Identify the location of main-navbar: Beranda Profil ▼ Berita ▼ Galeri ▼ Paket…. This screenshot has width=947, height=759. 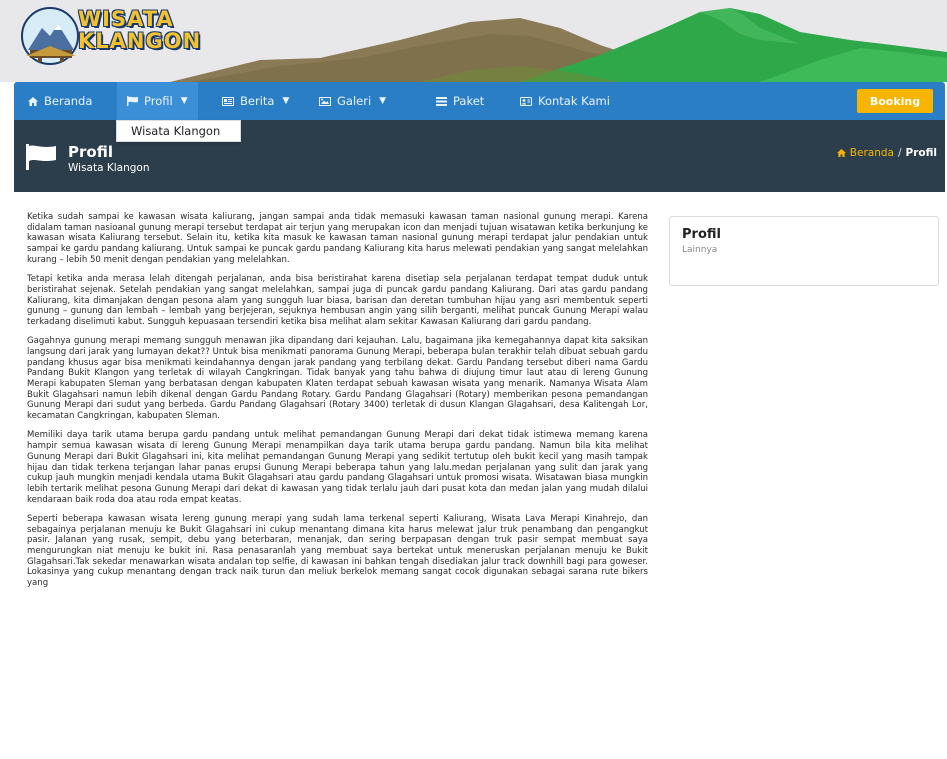
(479, 101).